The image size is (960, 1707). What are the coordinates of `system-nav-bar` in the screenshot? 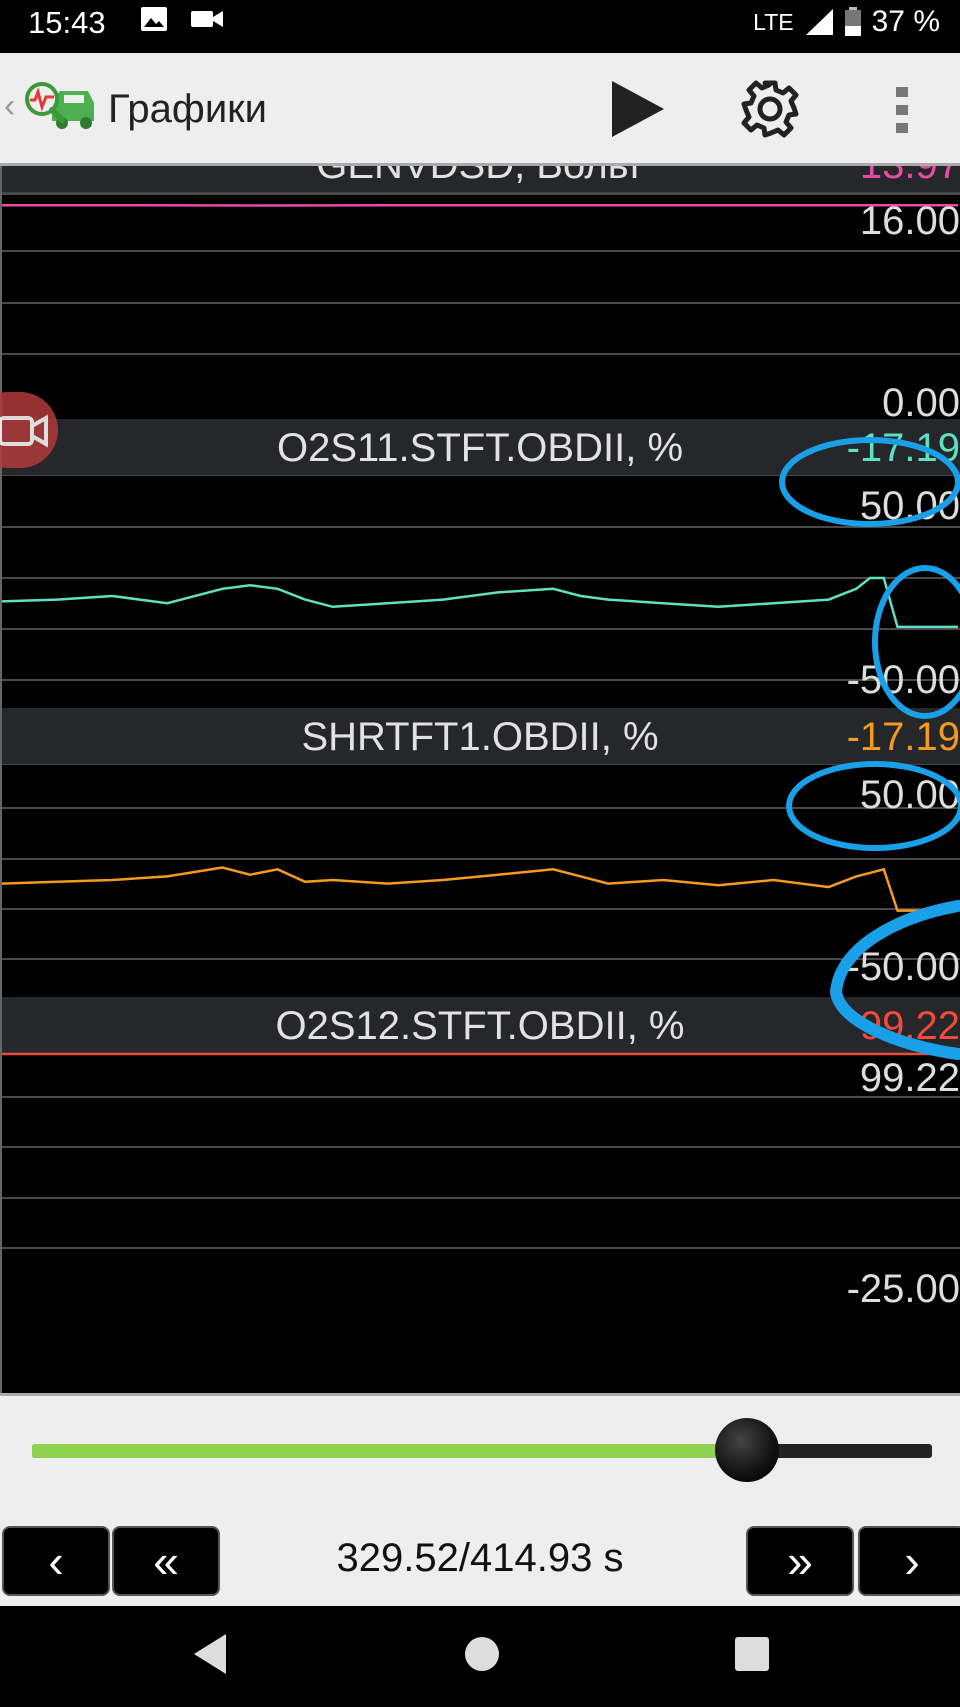 It's located at (480, 1656).